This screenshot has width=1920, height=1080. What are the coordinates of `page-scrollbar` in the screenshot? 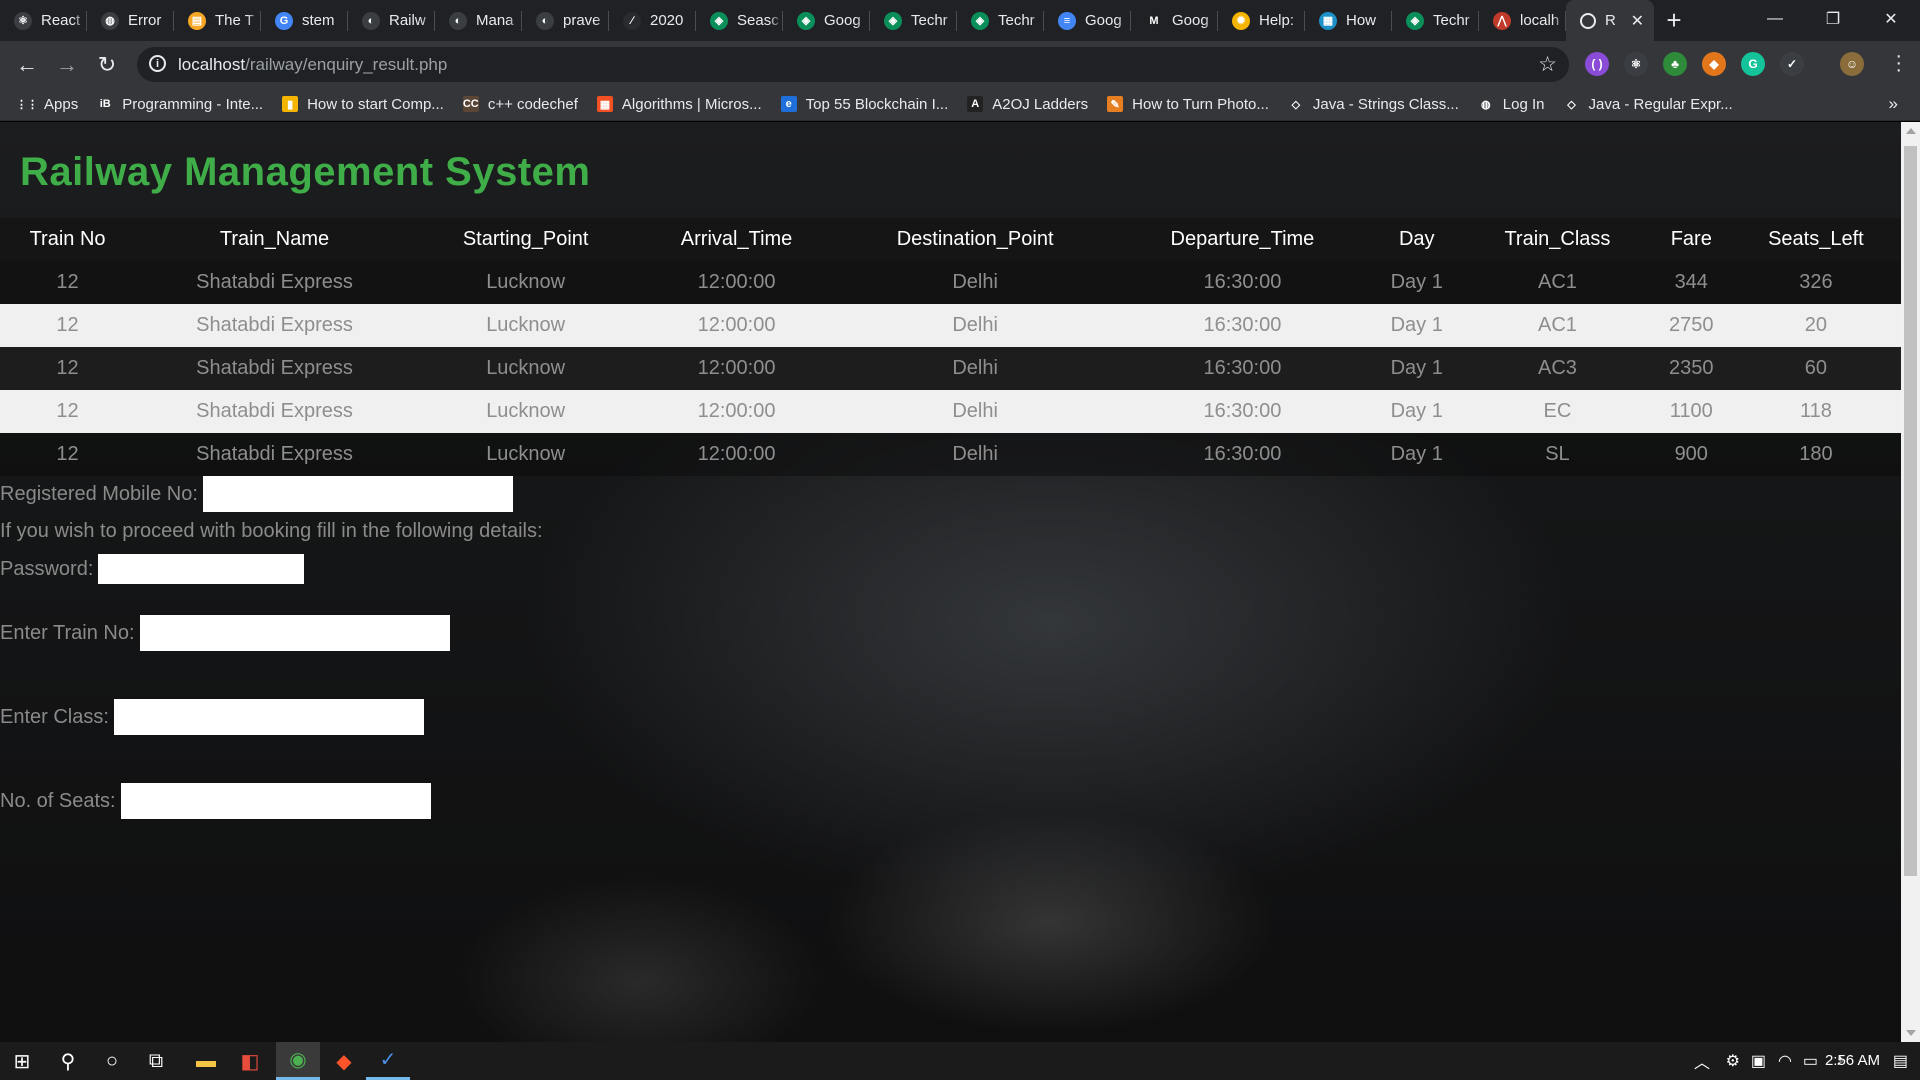 It's located at (1910, 582).